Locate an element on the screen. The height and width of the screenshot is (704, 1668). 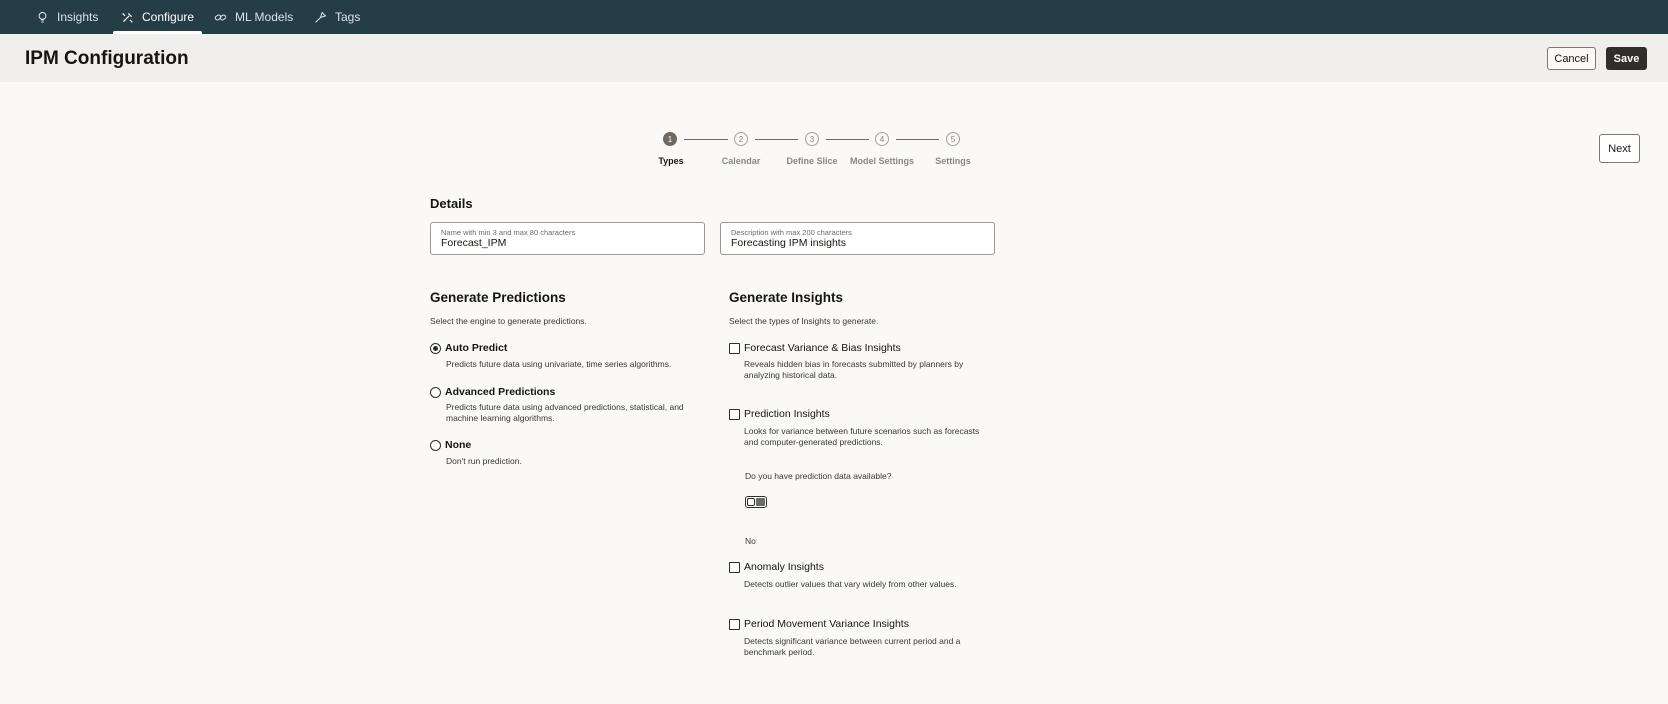
tab-label: ML Models is located at coordinates (264, 17).